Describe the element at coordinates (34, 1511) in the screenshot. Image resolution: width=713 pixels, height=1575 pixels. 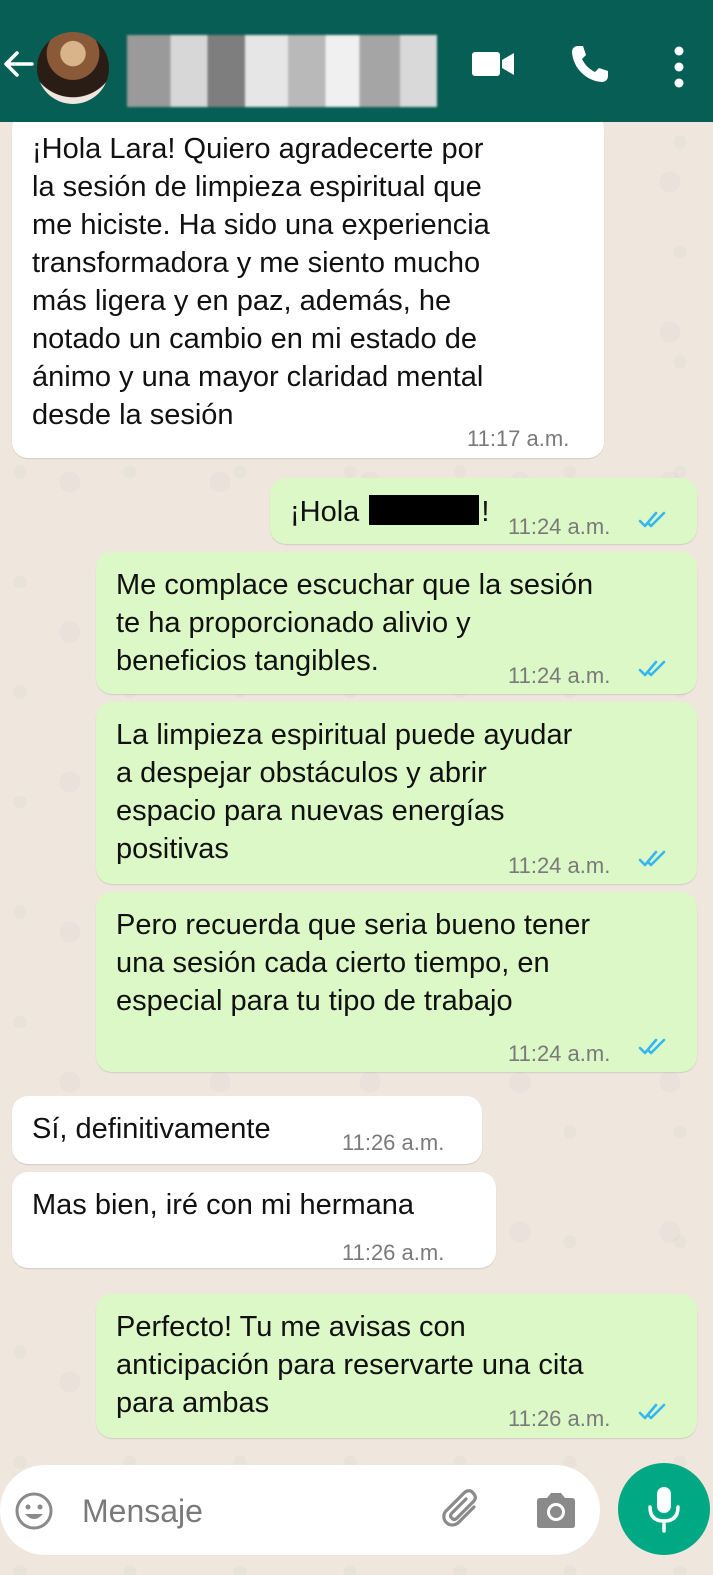
I see `emoji-icon` at that location.